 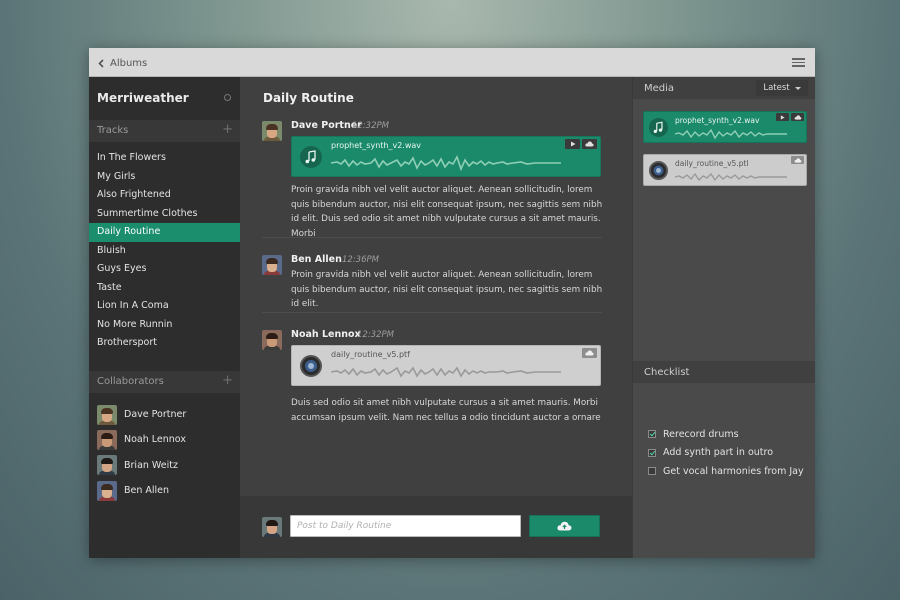 I want to click on sidebar-item-track: Bluish, so click(x=164, y=251).